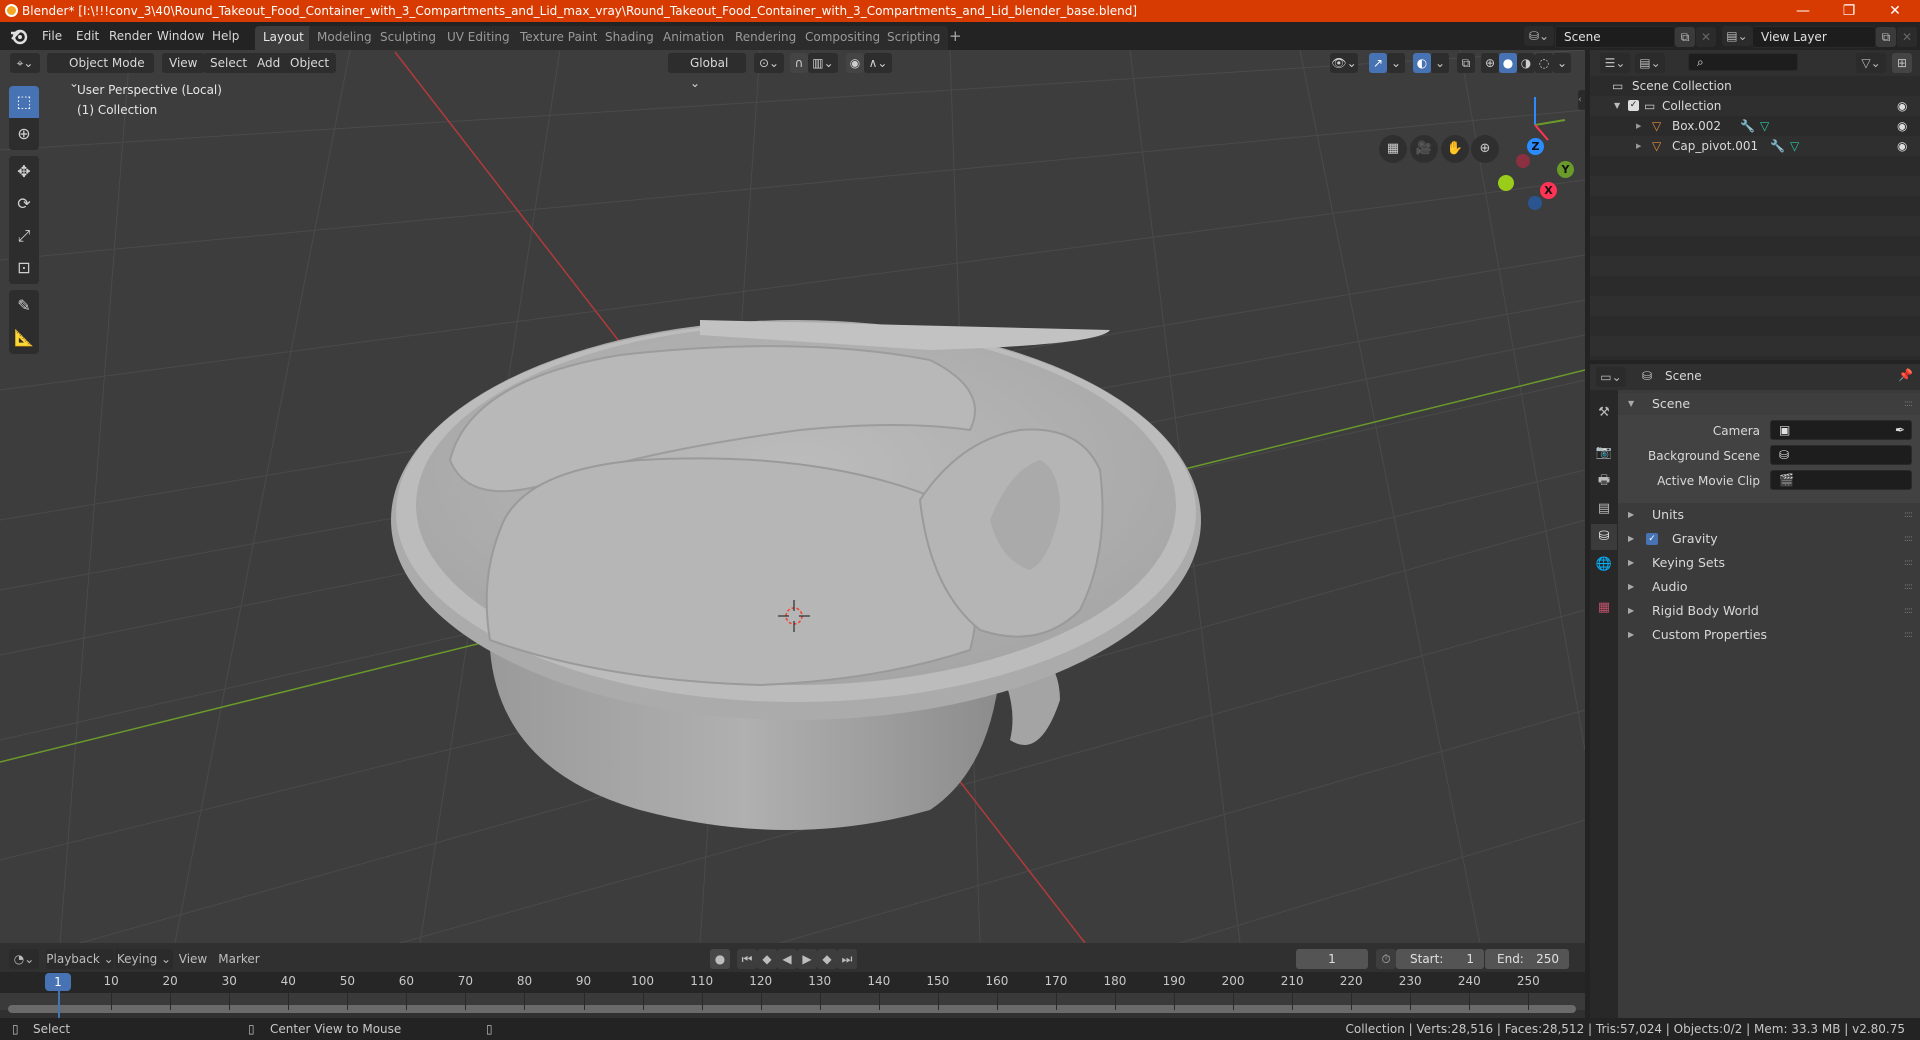 Image resolution: width=1920 pixels, height=1040 pixels. I want to click on gizmo-dropdown-icon: ⌄, so click(1396, 63).